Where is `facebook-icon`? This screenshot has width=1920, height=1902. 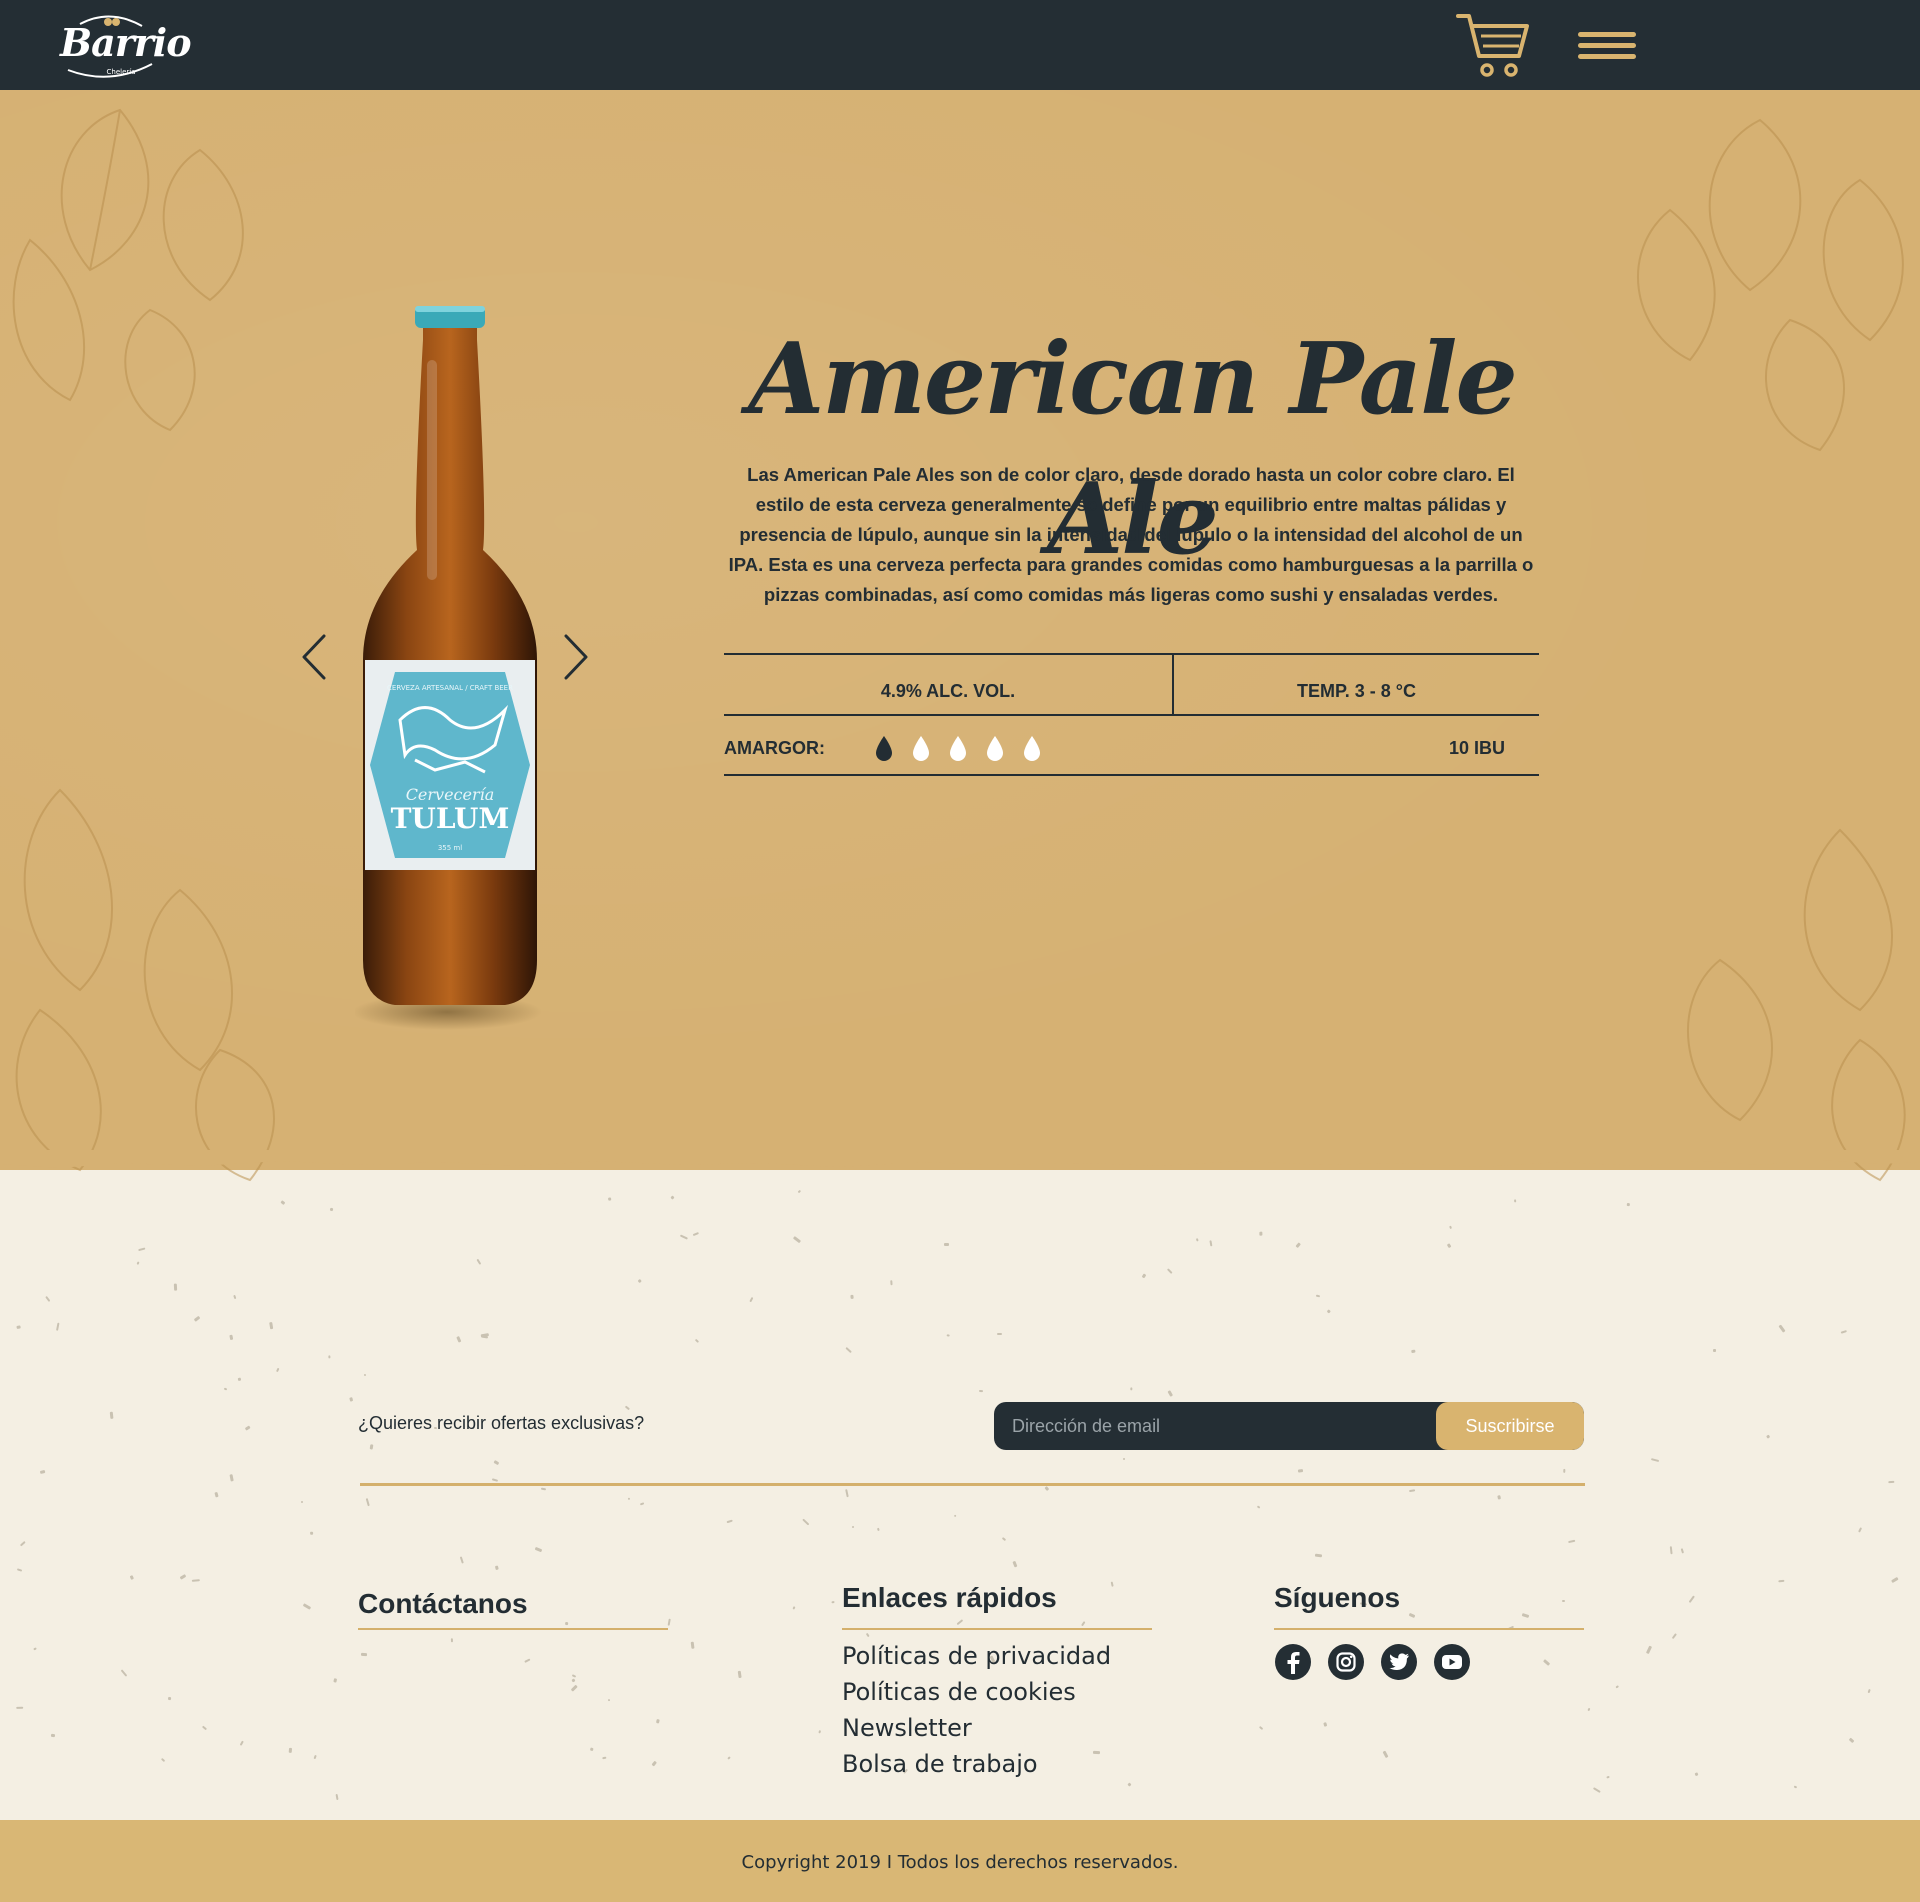
facebook-icon is located at coordinates (1293, 1662).